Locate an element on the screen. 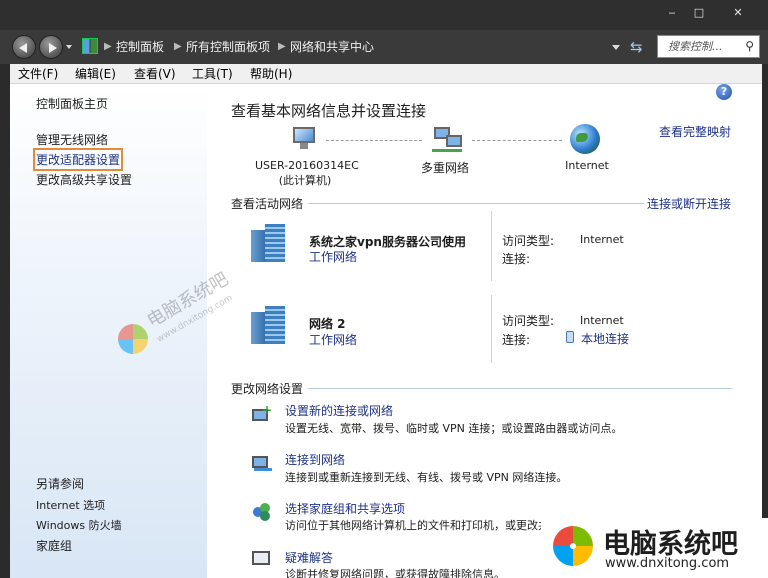 This screenshot has width=768, height=578. task-homegroup-link: 选择家庭组和共享选项 is located at coordinates (345, 508).